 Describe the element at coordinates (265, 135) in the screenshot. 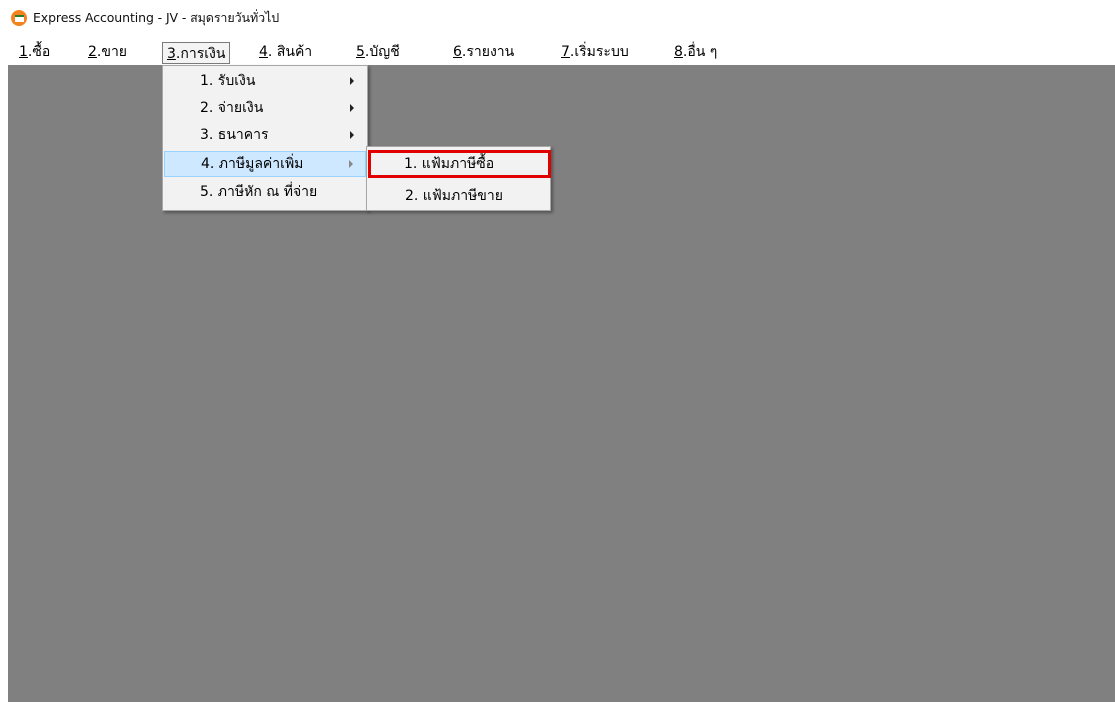

I see `menu-item-bank: 3. ธนาคาร` at that location.